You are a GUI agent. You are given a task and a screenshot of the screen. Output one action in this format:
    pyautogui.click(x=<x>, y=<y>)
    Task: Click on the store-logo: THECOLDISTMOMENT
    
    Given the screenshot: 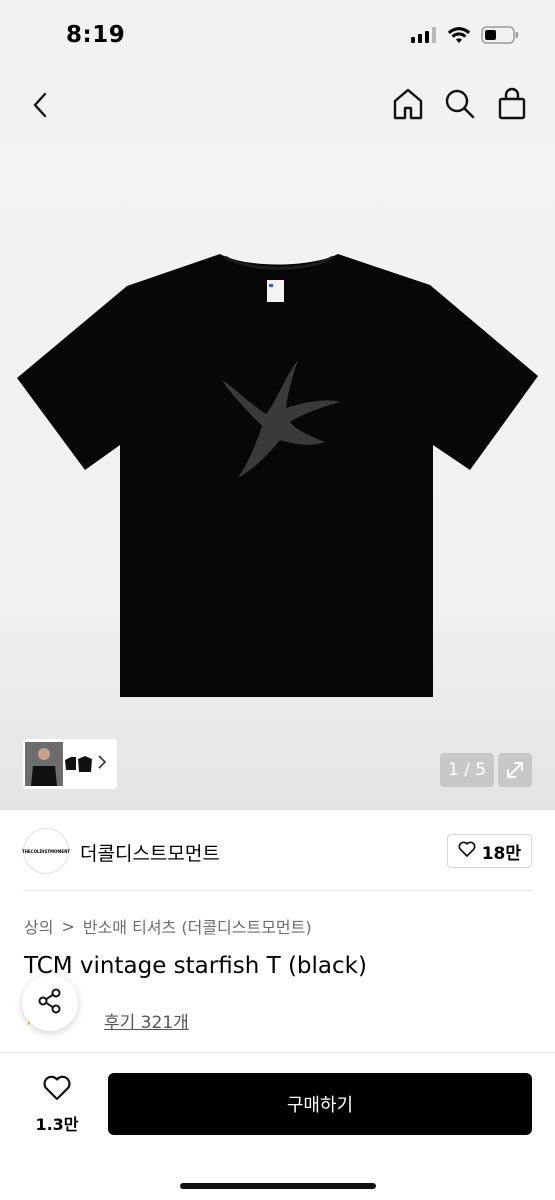 What is the action you would take?
    pyautogui.click(x=46, y=851)
    